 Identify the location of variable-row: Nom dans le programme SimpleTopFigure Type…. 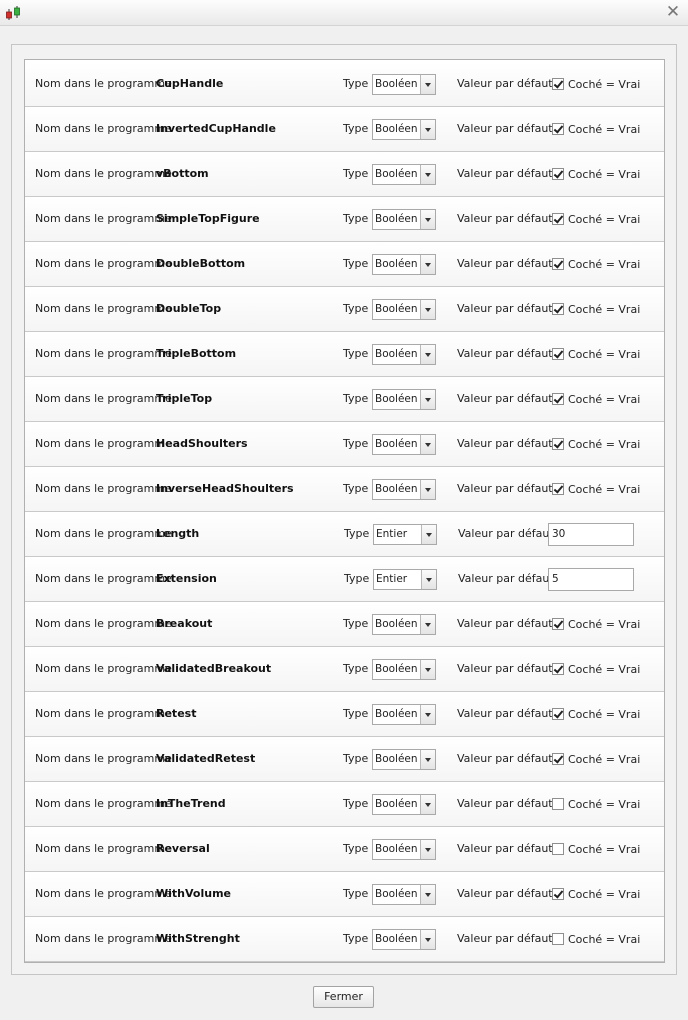
(344, 219).